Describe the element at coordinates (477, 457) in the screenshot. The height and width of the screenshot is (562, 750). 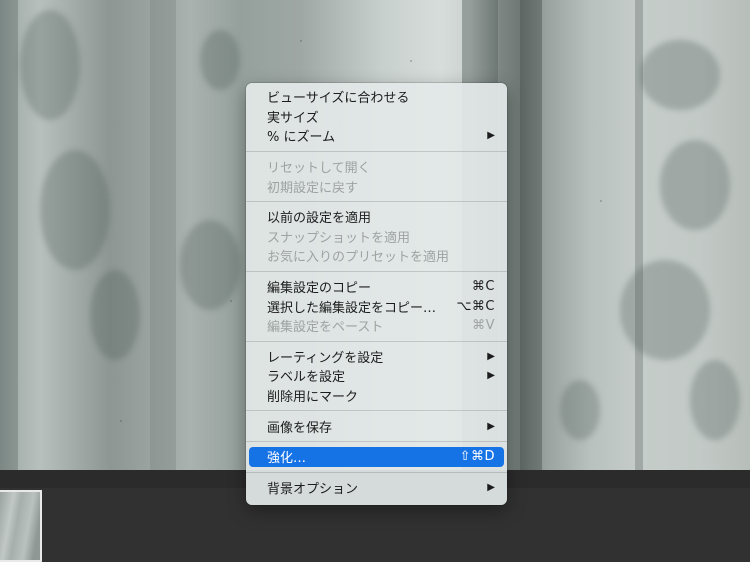
I see `menu-item-shortcut: ⇧⌘D` at that location.